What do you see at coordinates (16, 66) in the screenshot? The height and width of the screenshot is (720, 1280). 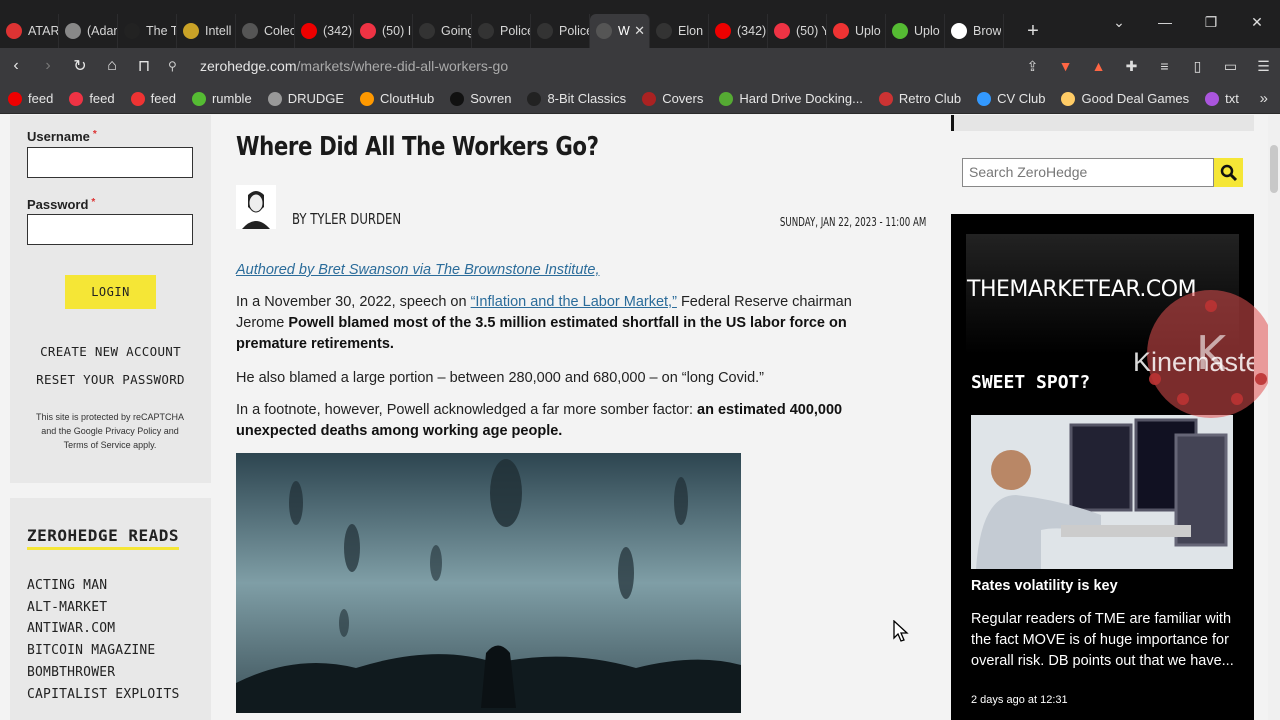 I see `back-button: ‹` at bounding box center [16, 66].